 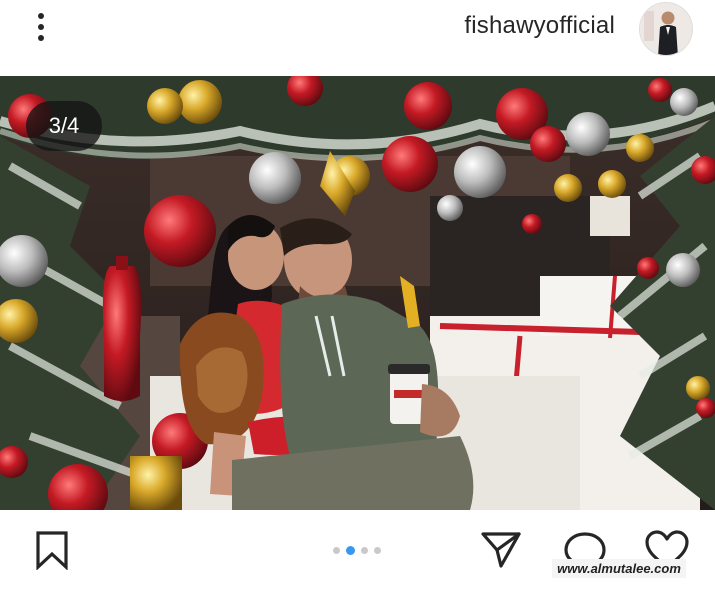 I want to click on username: fishawyofficial, so click(x=539, y=26).